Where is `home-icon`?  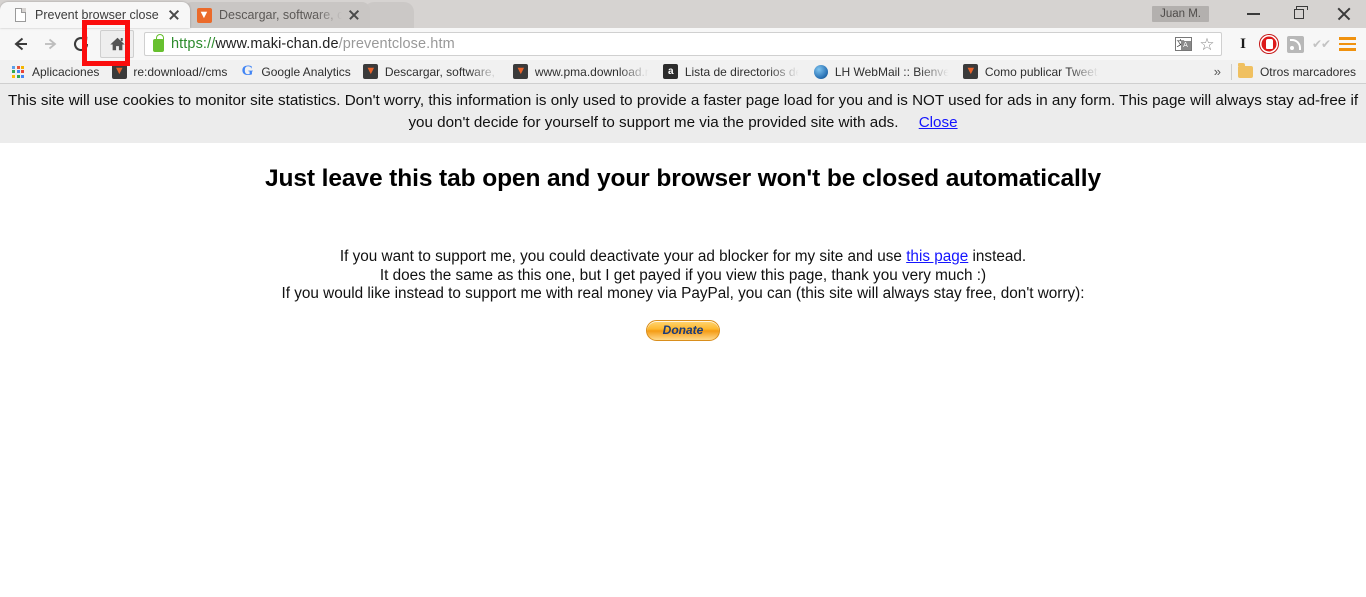
home-icon is located at coordinates (117, 44).